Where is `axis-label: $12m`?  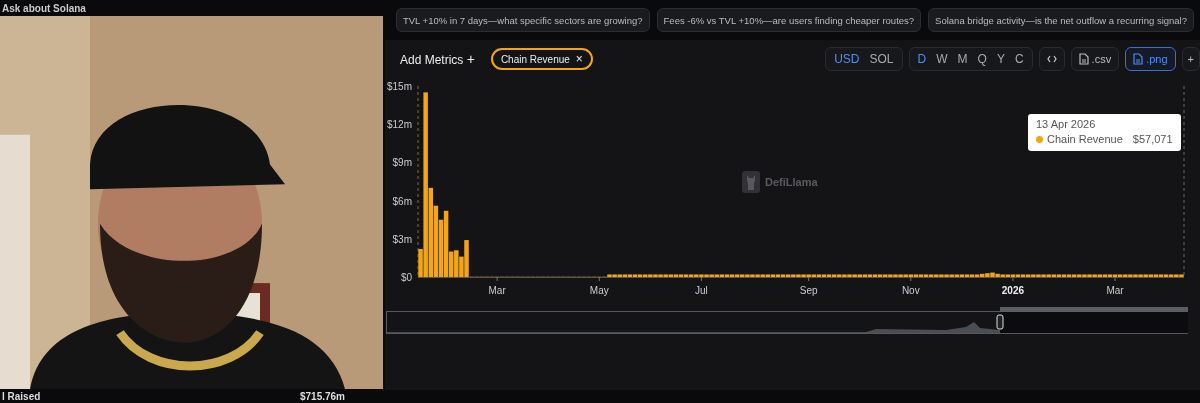 axis-label: $12m is located at coordinates (399, 125).